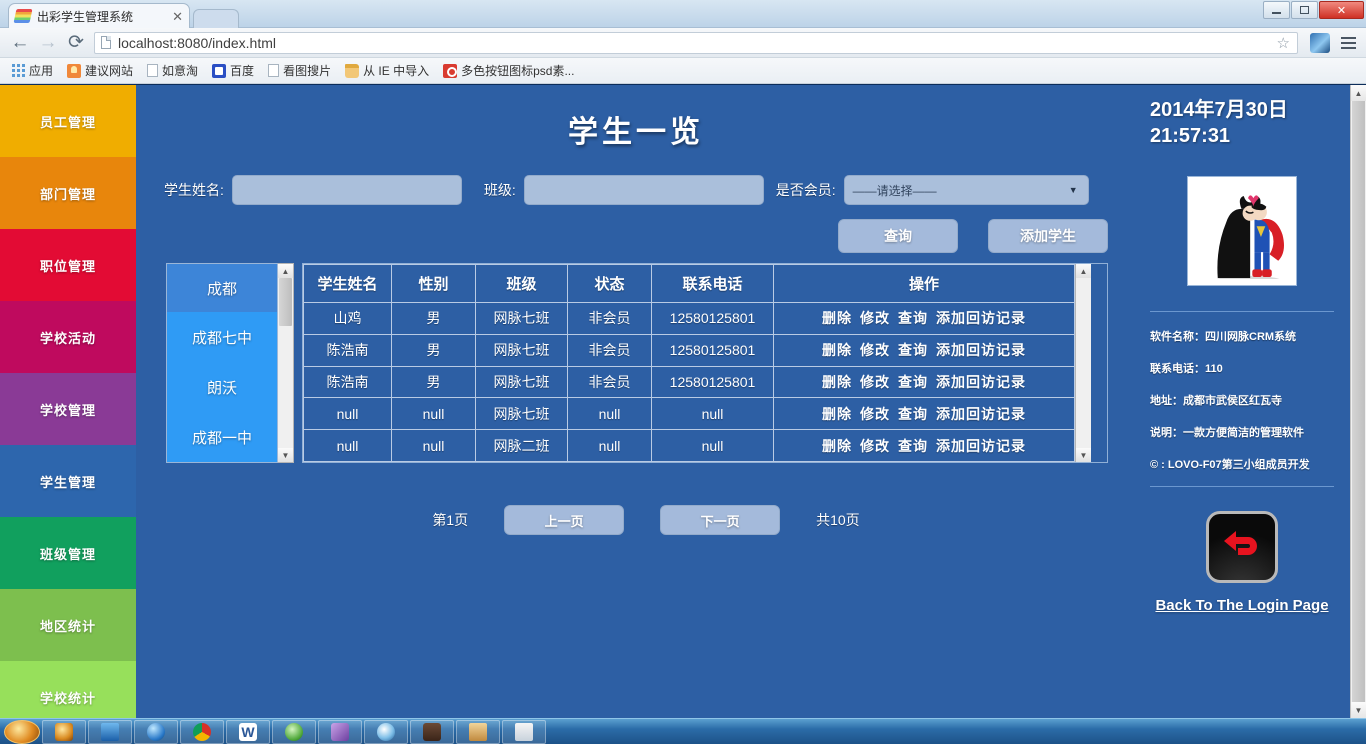 The width and height of the screenshot is (1366, 744). I want to click on sidebar-item-2: 部门管理, so click(68, 193).